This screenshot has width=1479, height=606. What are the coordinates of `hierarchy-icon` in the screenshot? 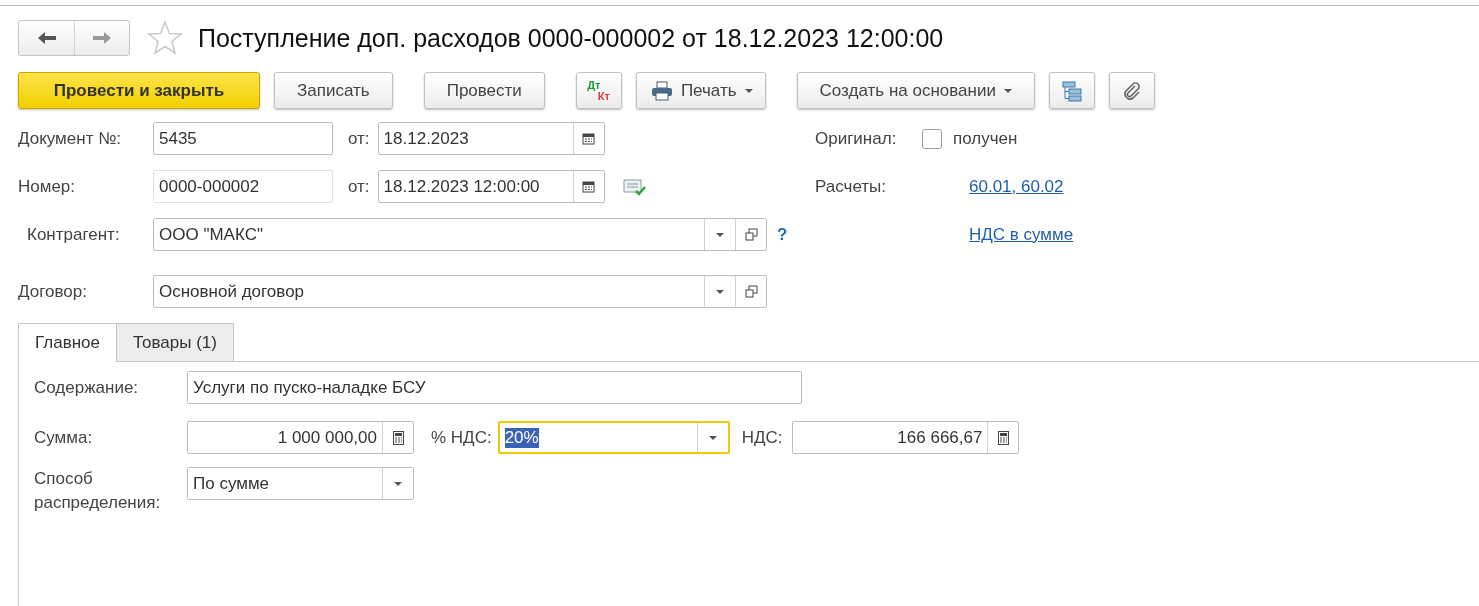 It's located at (1071, 90).